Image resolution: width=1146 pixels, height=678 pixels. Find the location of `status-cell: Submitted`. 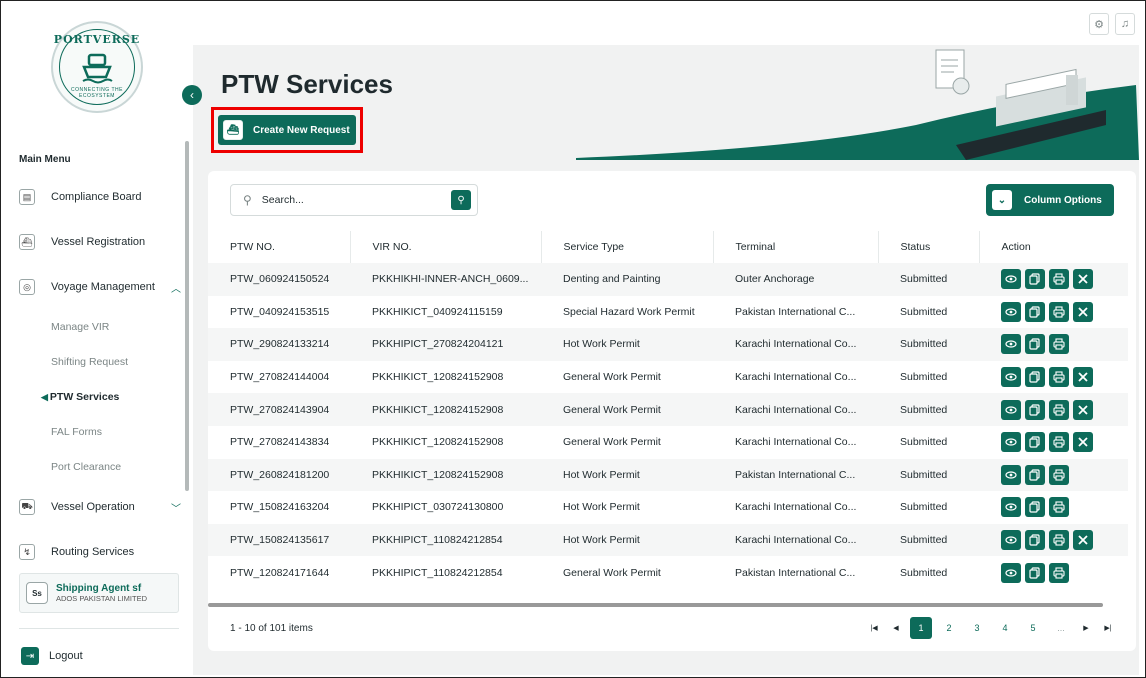

status-cell: Submitted is located at coordinates (928, 279).